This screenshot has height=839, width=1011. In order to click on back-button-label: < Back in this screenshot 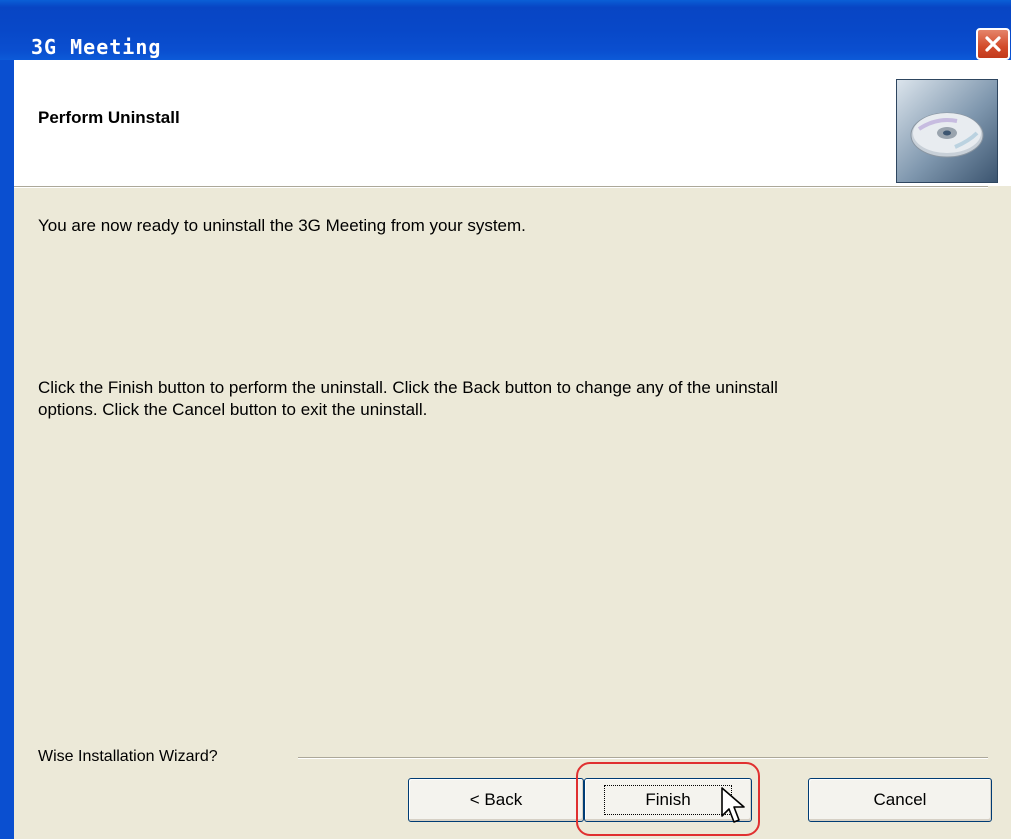, I will do `click(496, 799)`.